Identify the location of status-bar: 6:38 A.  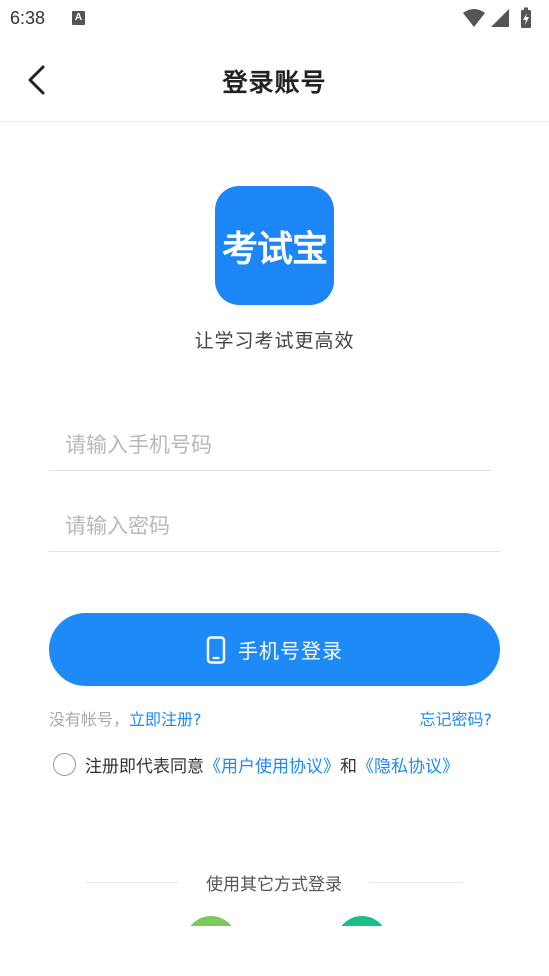
(274, 19).